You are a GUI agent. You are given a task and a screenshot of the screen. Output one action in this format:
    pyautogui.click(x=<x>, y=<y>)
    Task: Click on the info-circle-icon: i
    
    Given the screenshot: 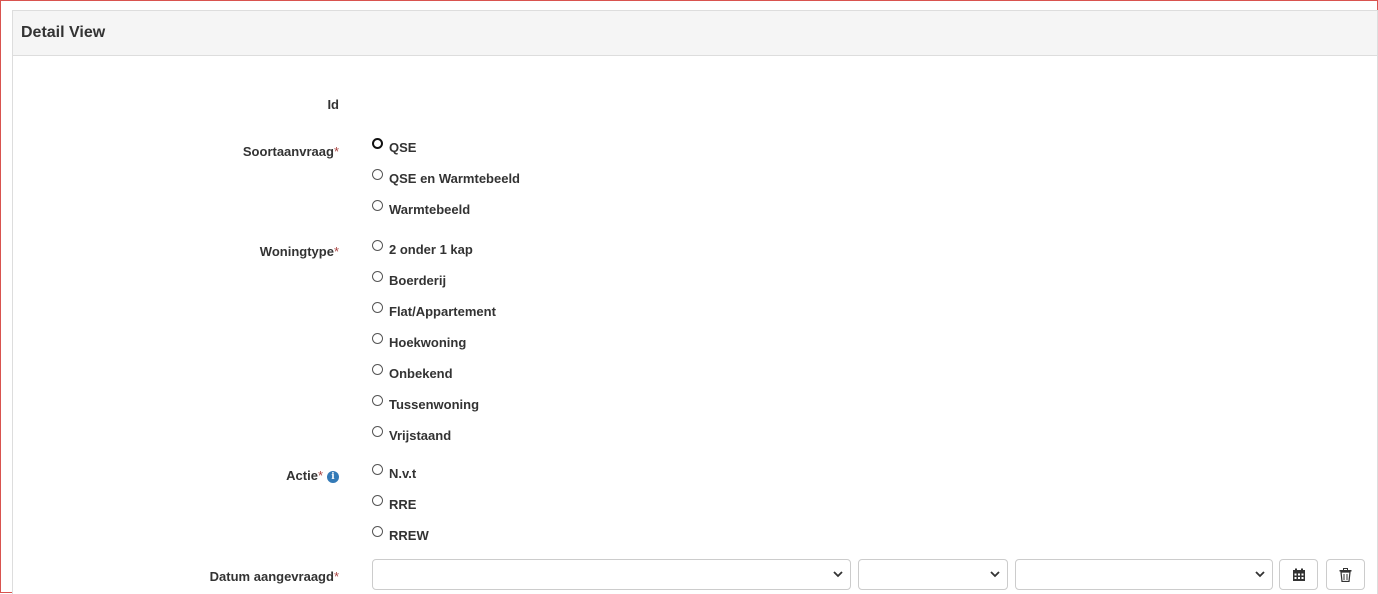 What is the action you would take?
    pyautogui.click(x=333, y=477)
    